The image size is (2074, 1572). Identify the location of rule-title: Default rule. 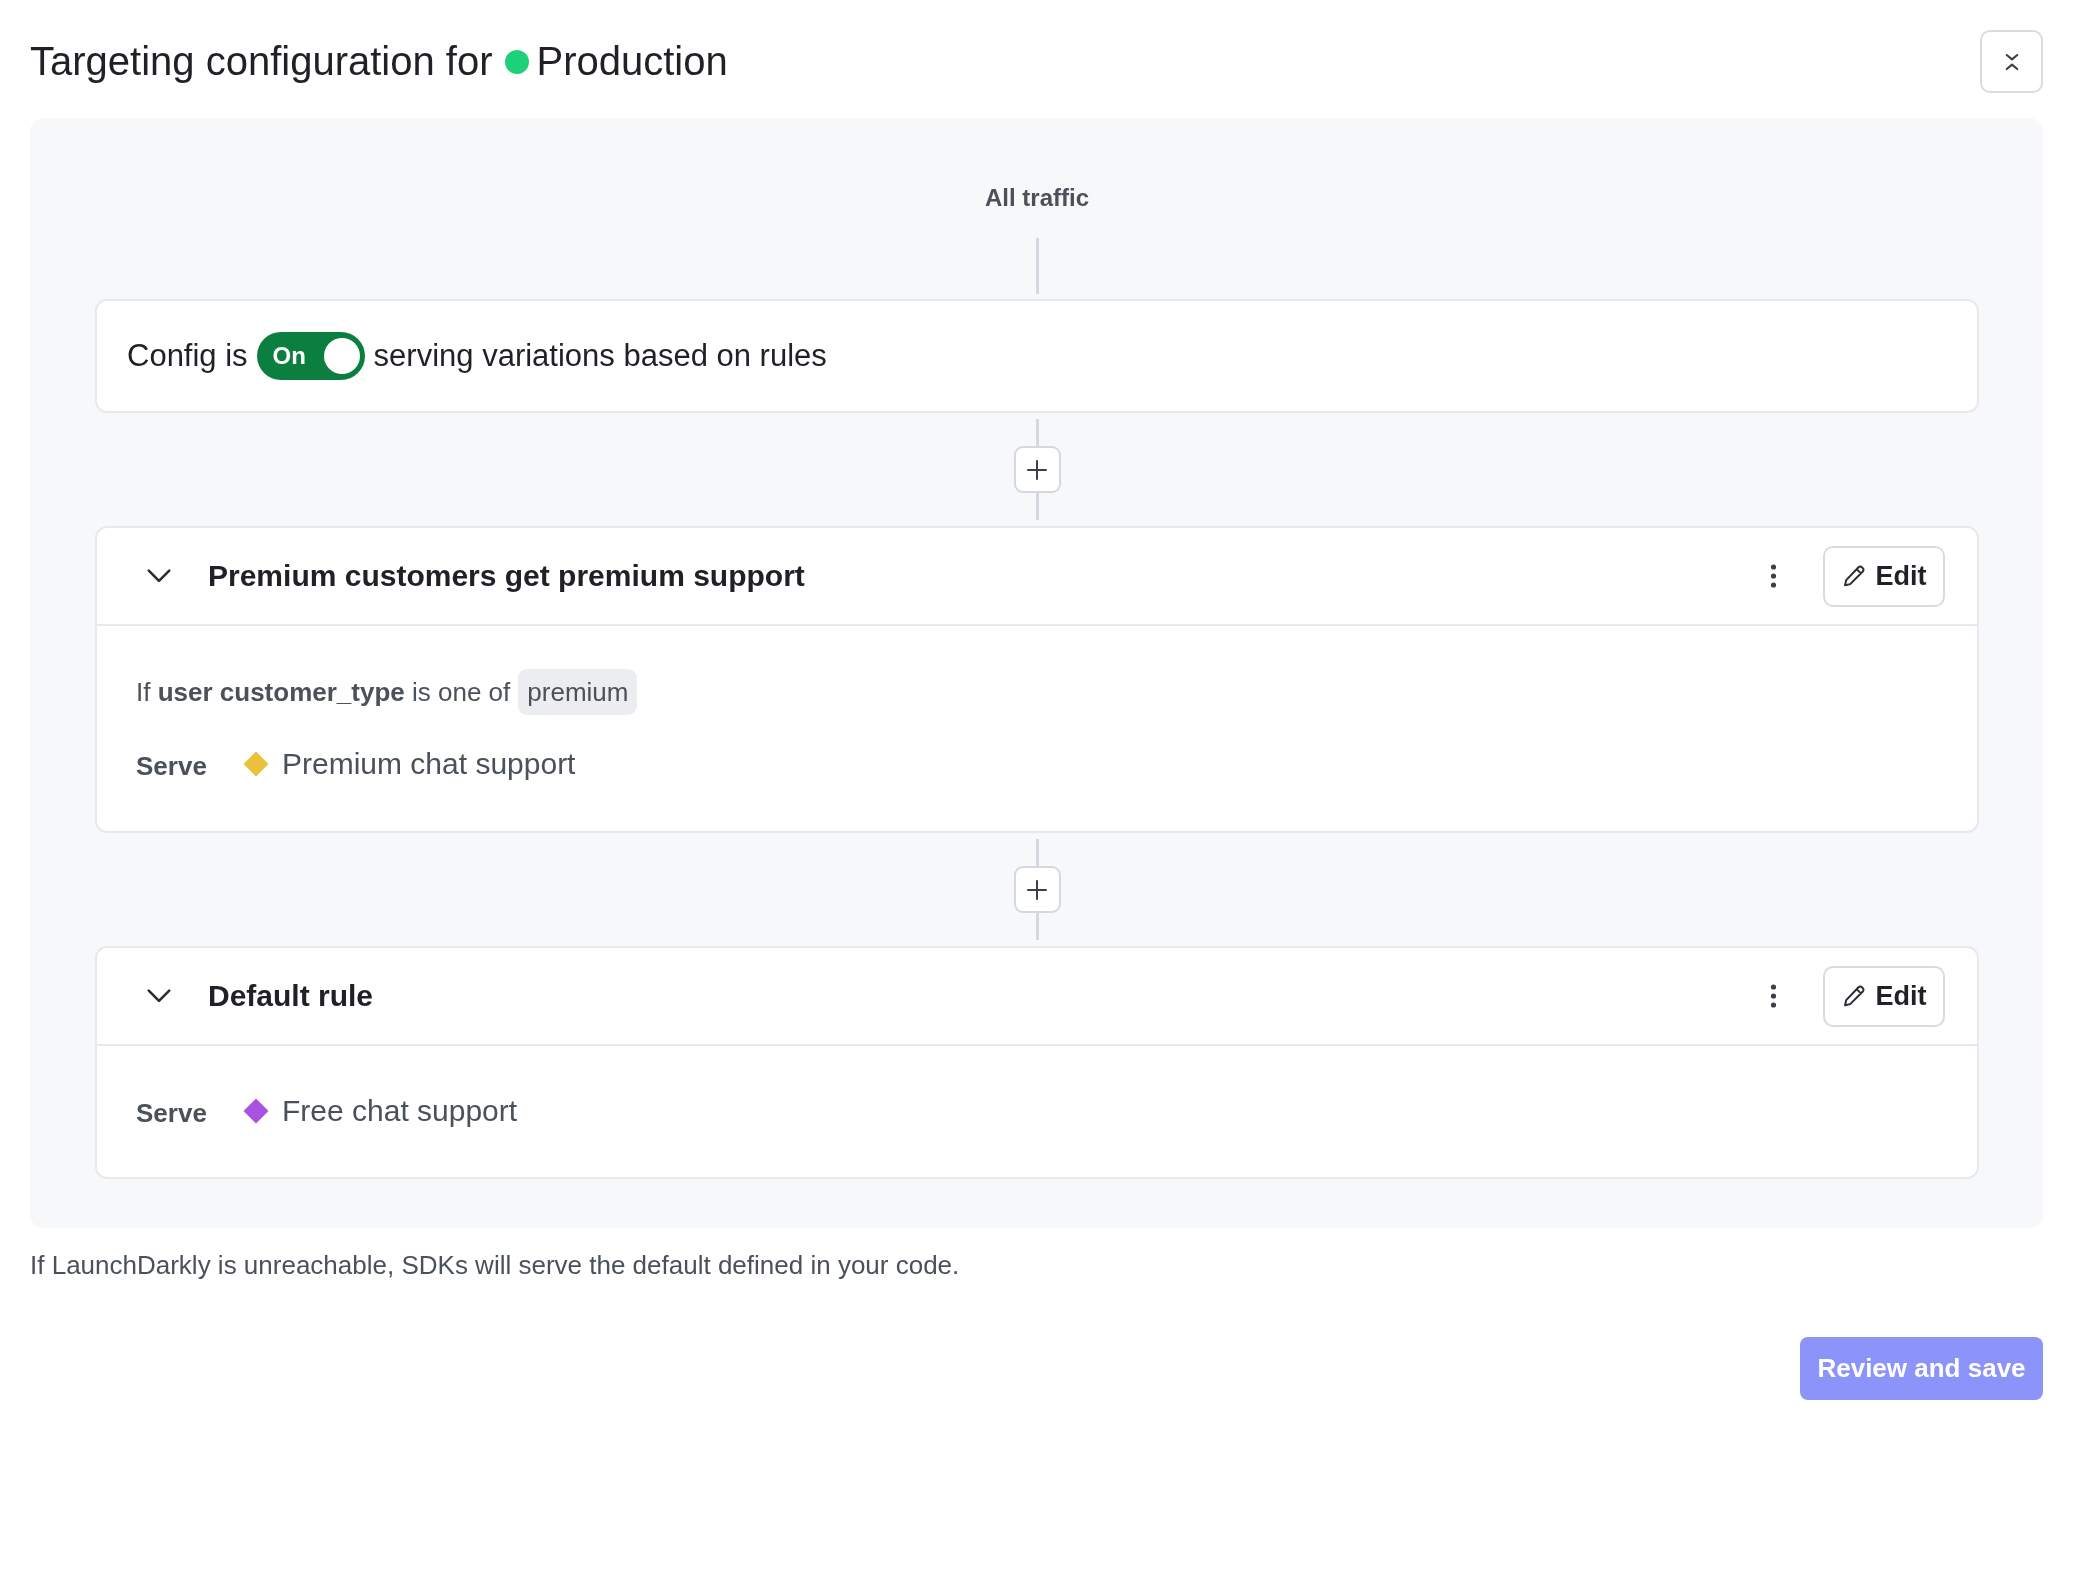
(291, 996).